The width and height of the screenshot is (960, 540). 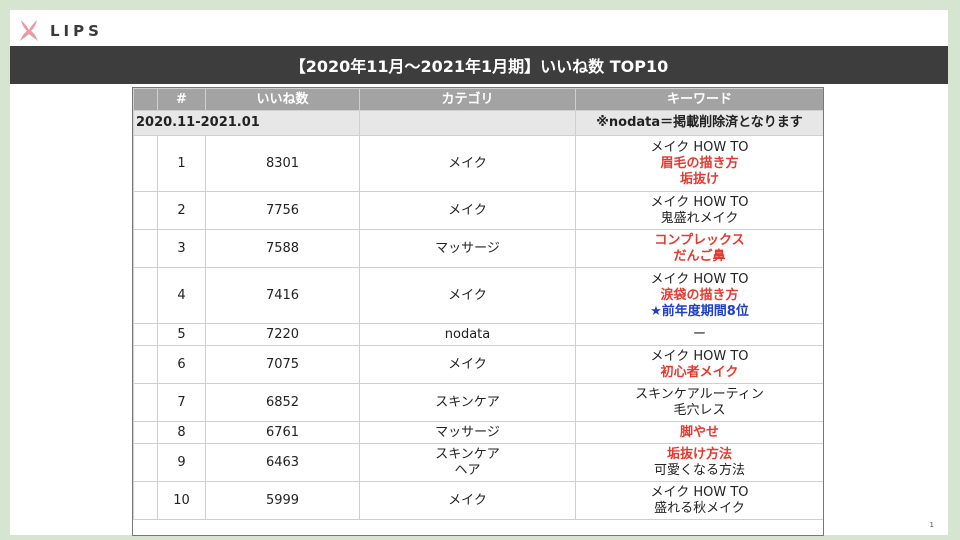 I want to click on keyword-cell: ー, so click(x=699, y=334).